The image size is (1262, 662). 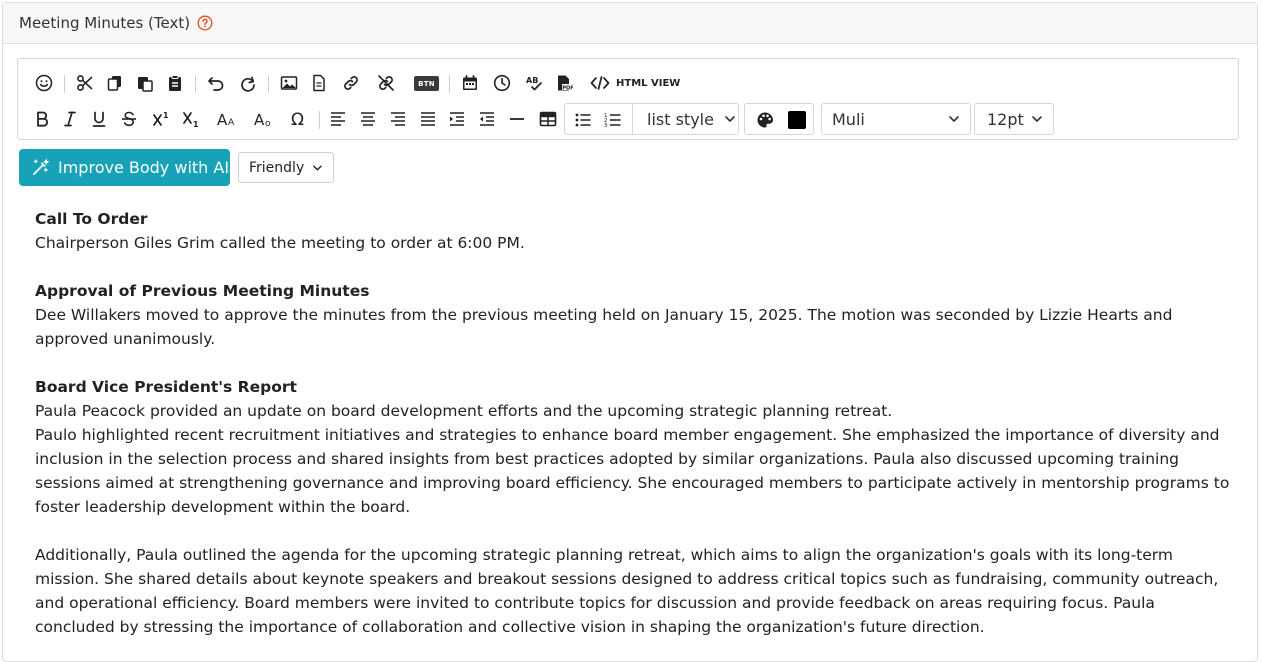 I want to click on special-character-icon: Ω, so click(x=299, y=119).